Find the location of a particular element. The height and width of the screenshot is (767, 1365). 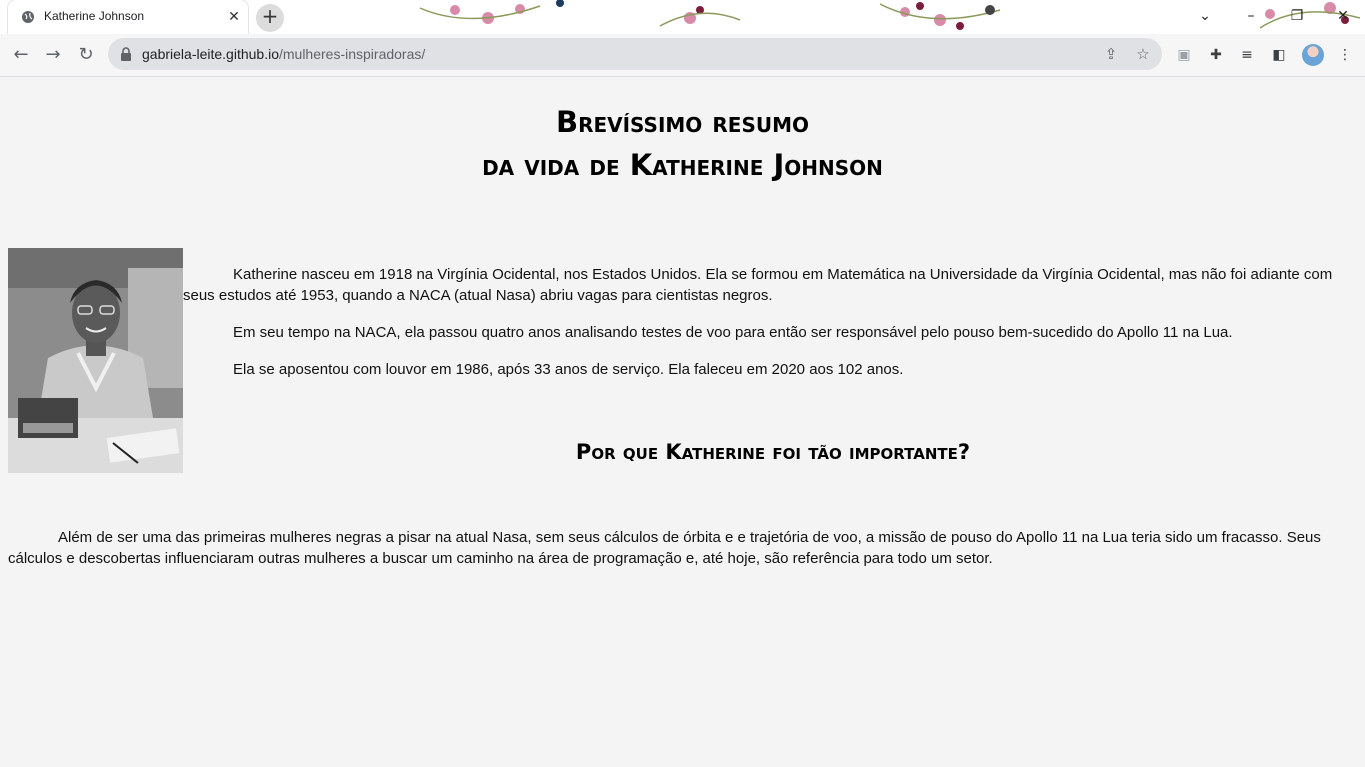

extension-icon: ▣ is located at coordinates (1184, 55).